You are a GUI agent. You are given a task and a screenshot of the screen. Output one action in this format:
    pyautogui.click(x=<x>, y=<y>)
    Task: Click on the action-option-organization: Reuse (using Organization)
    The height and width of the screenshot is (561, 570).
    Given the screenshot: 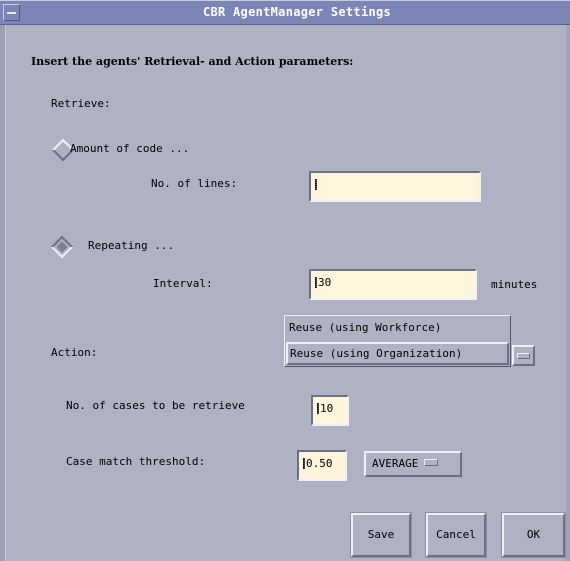 What is the action you would take?
    pyautogui.click(x=397, y=353)
    